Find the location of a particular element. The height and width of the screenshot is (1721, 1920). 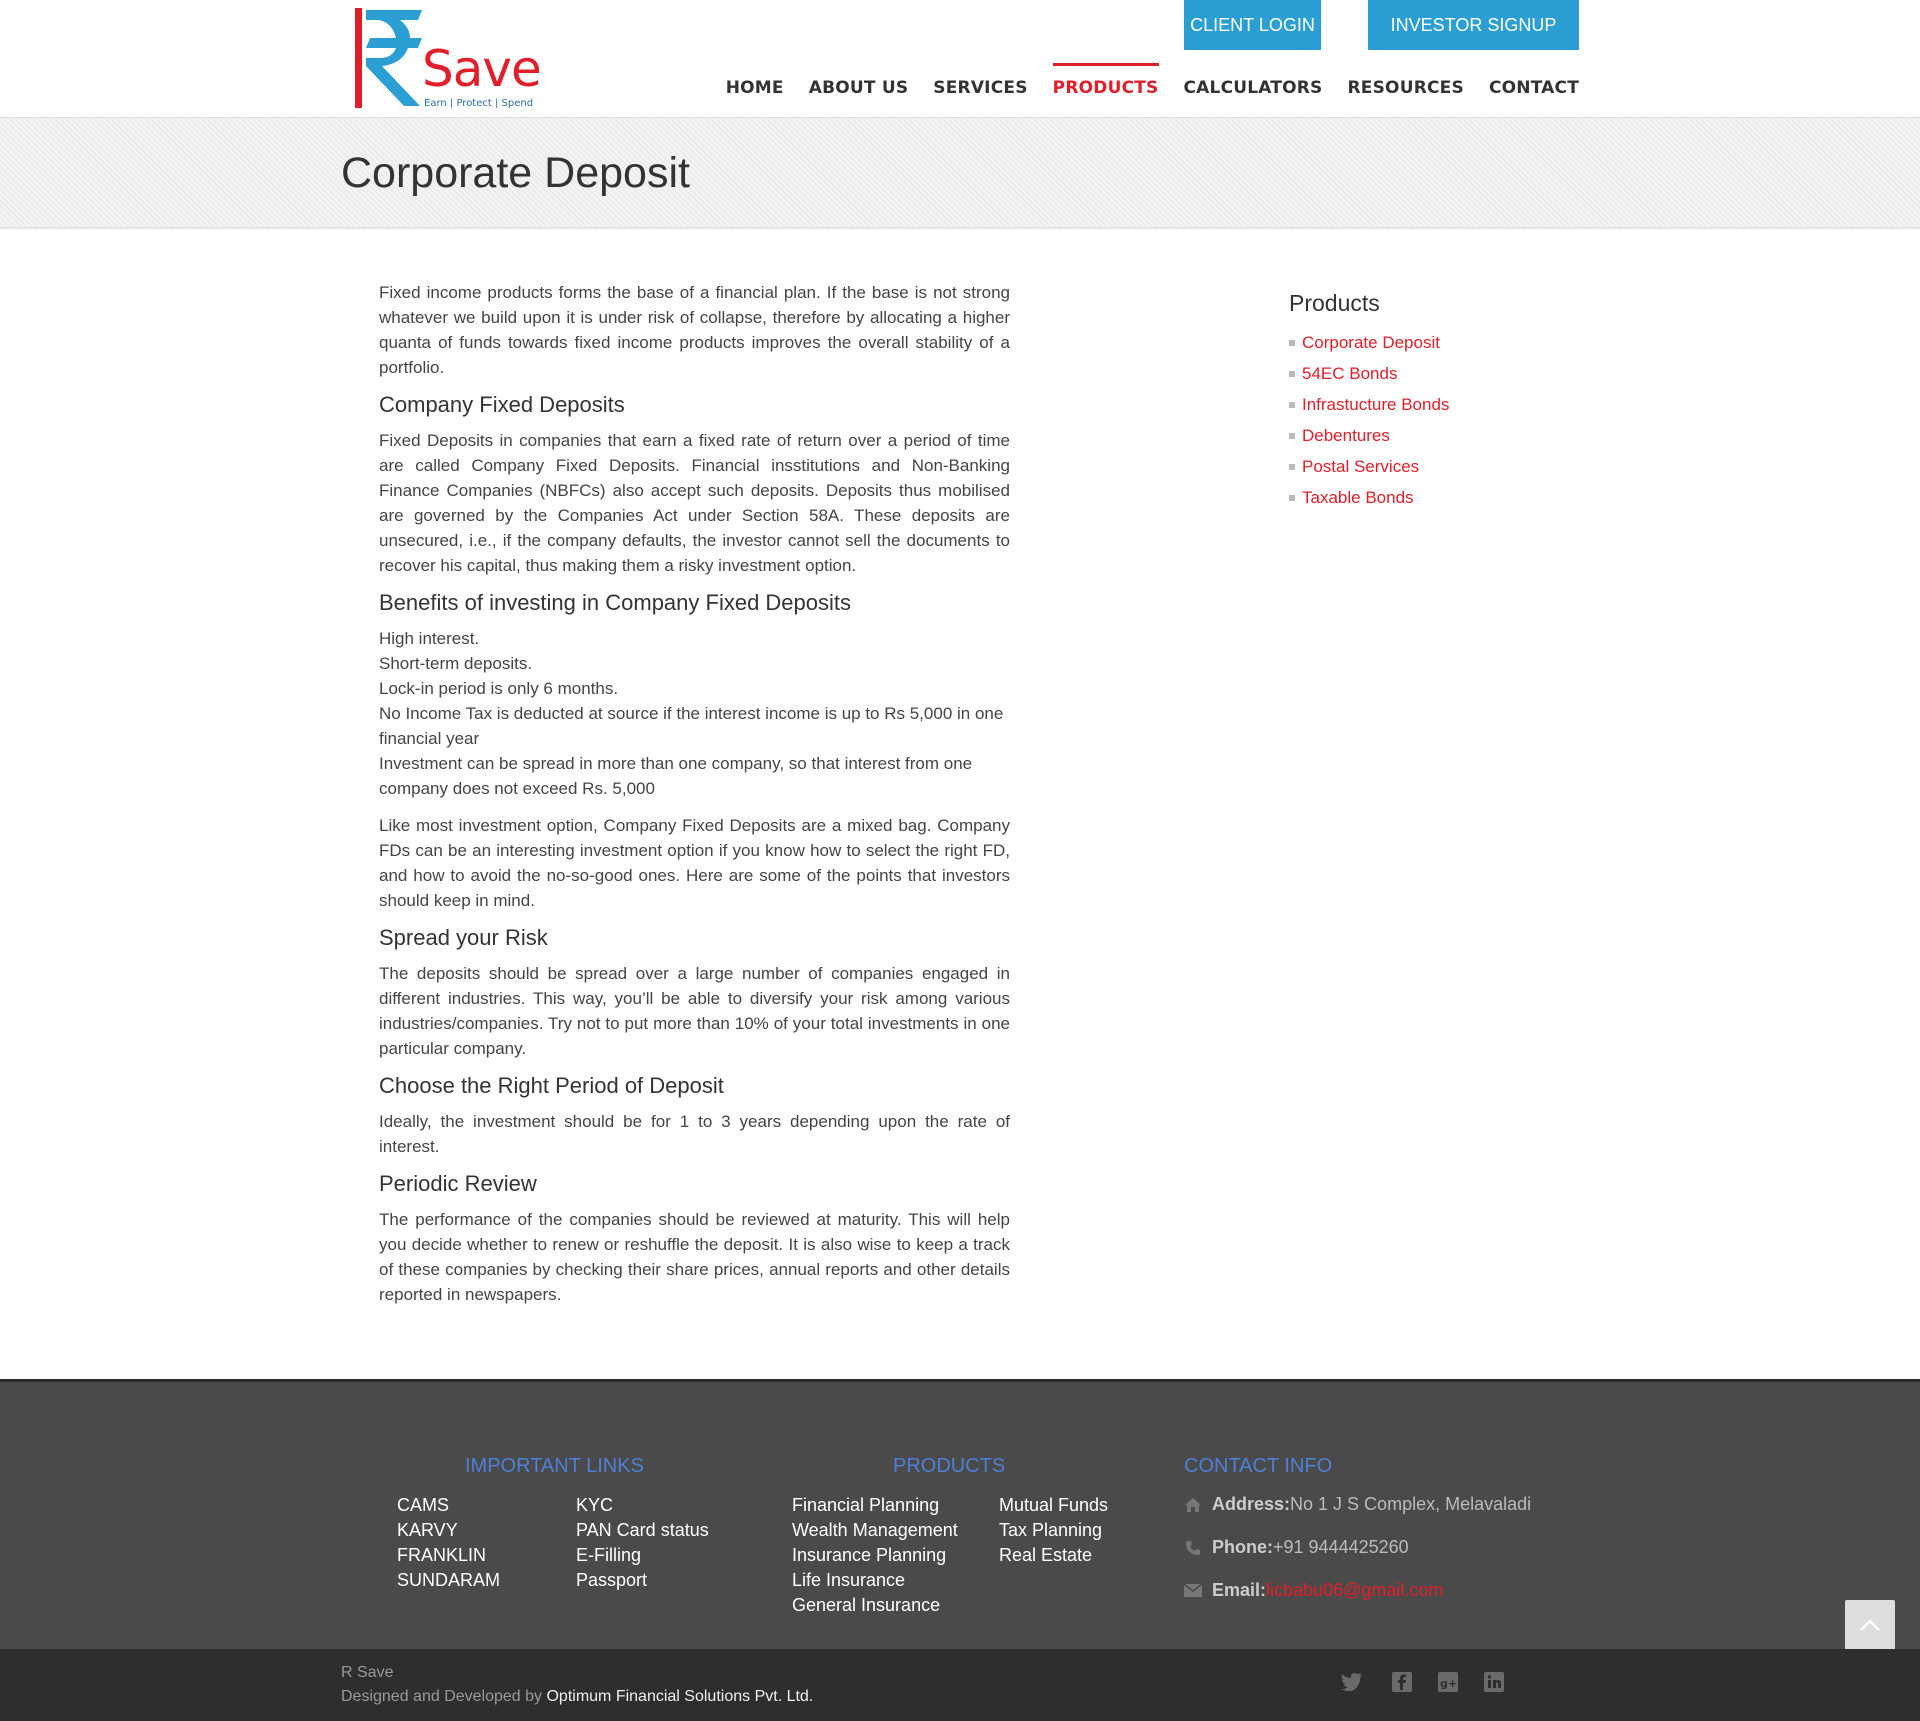

email-label: Email: is located at coordinates (1239, 1590).